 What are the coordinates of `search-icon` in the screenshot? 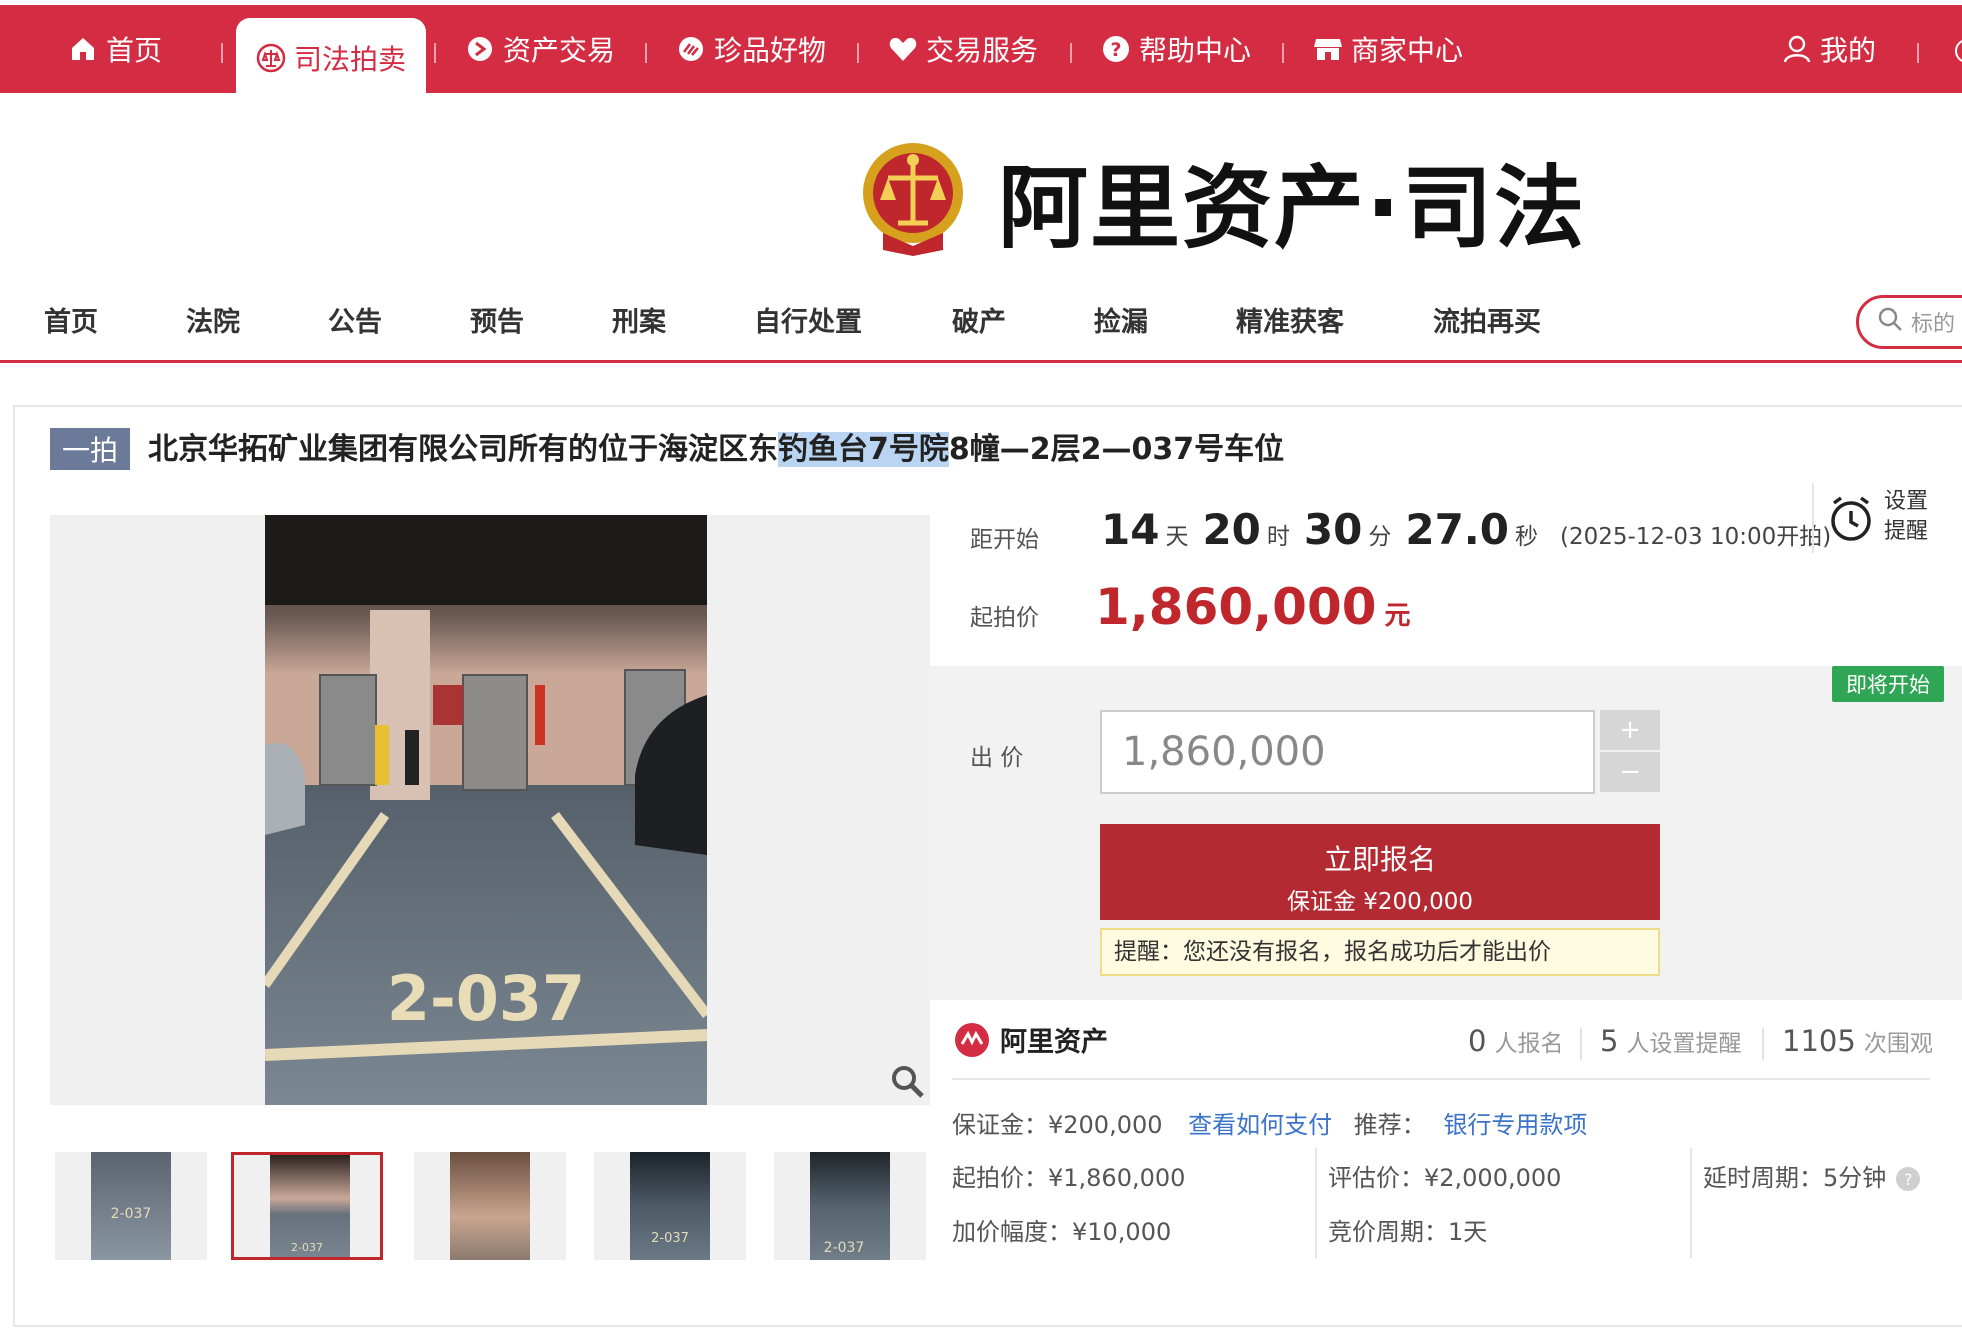 It's located at (1890, 322).